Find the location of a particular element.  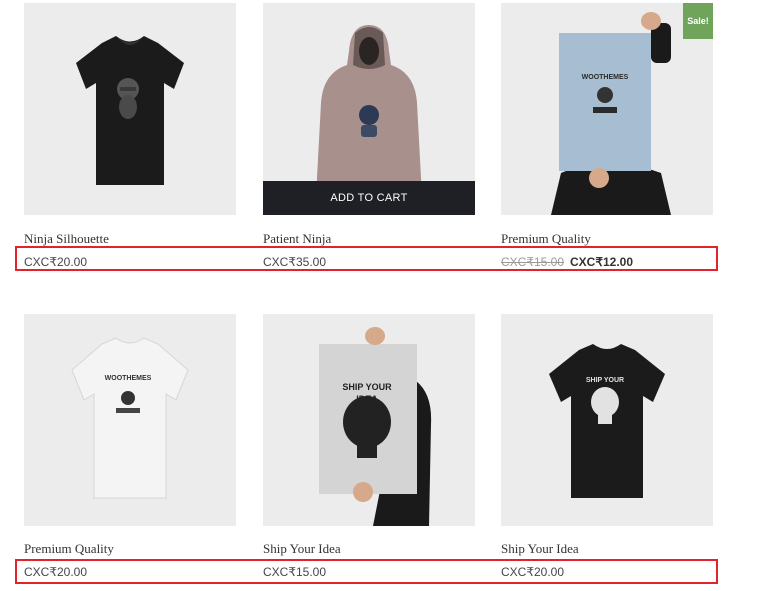

product-image: SHIP YOUR IDEA is located at coordinates (369, 420).